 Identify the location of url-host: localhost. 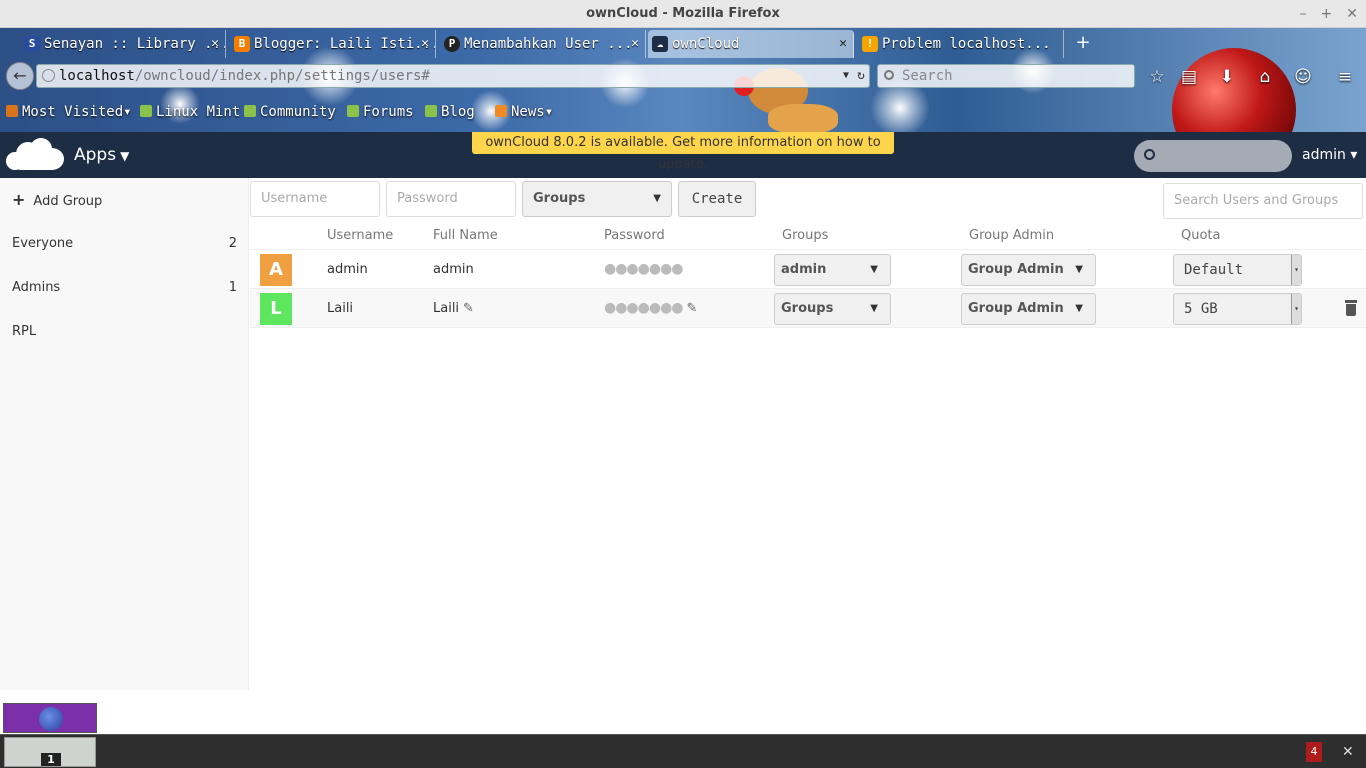
(97, 76).